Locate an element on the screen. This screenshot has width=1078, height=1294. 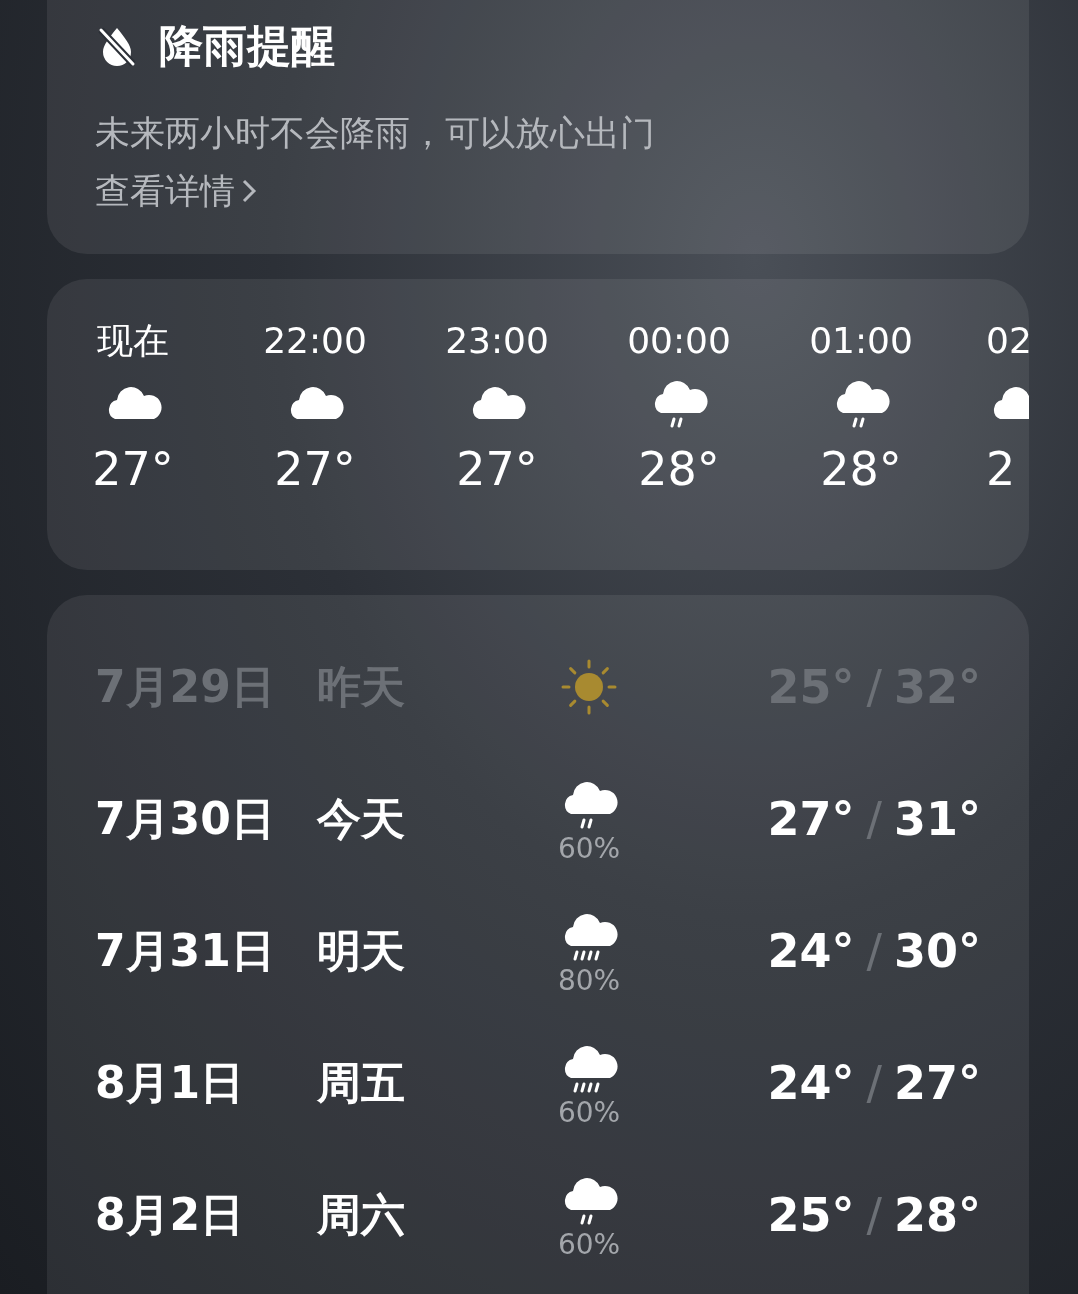
forecast-date: 8月2日 is located at coordinates (170, 1214).